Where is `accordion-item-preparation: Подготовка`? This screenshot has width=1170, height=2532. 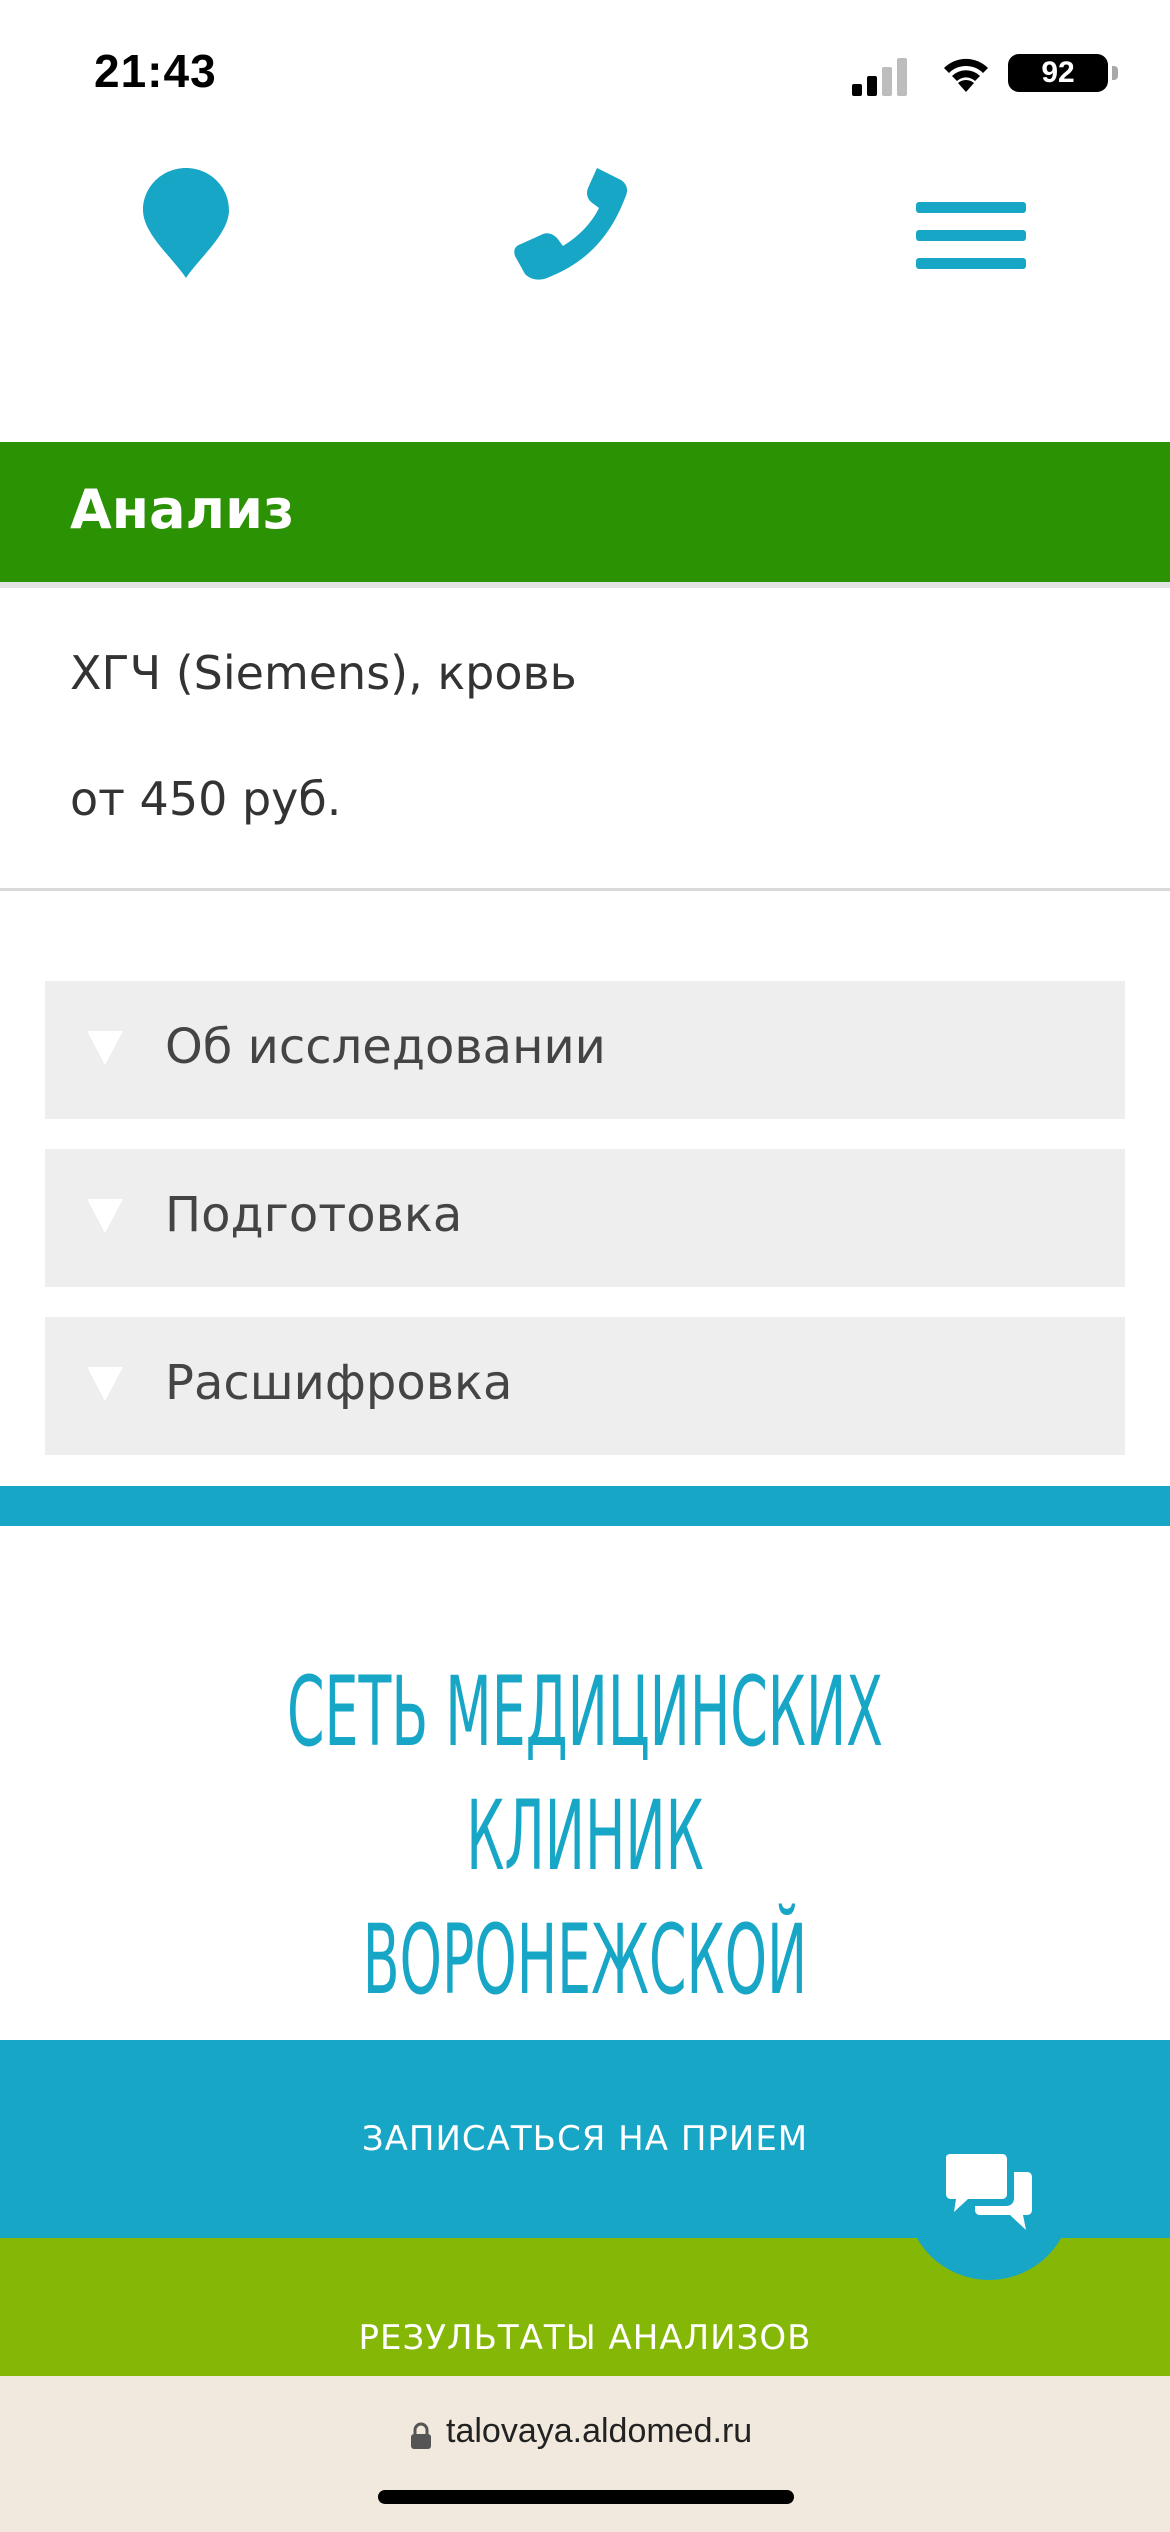 accordion-item-preparation: Подготовка is located at coordinates (585, 1218).